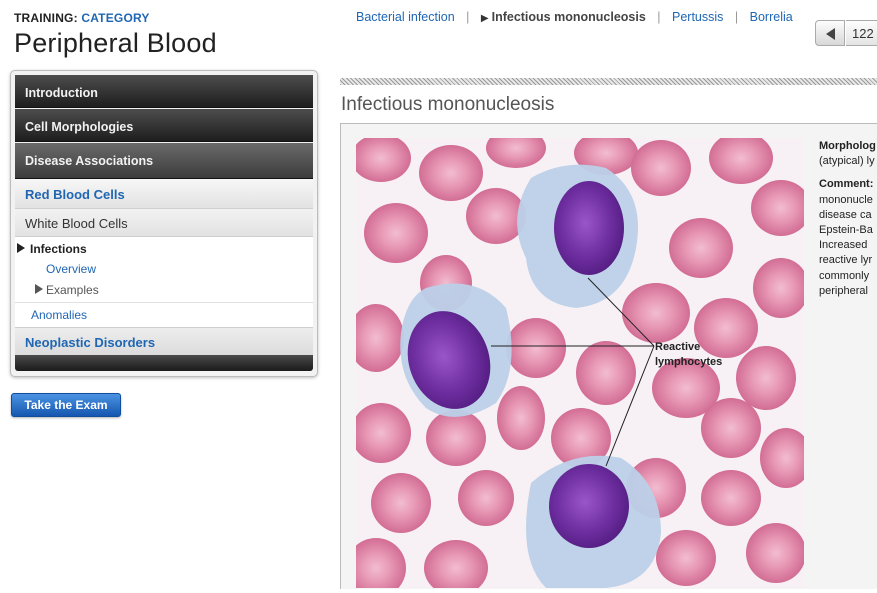 This screenshot has height=593, width=877. What do you see at coordinates (71, 269) in the screenshot?
I see `nav-overview: Overview` at bounding box center [71, 269].